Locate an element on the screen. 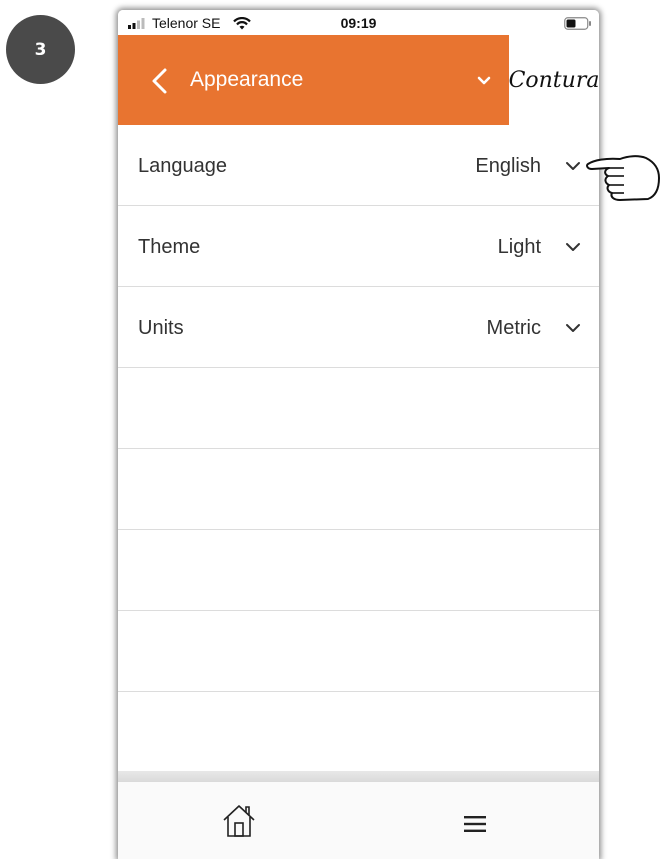 Image resolution: width=662 pixels, height=859 pixels. language-row: Language English is located at coordinates (358, 165).